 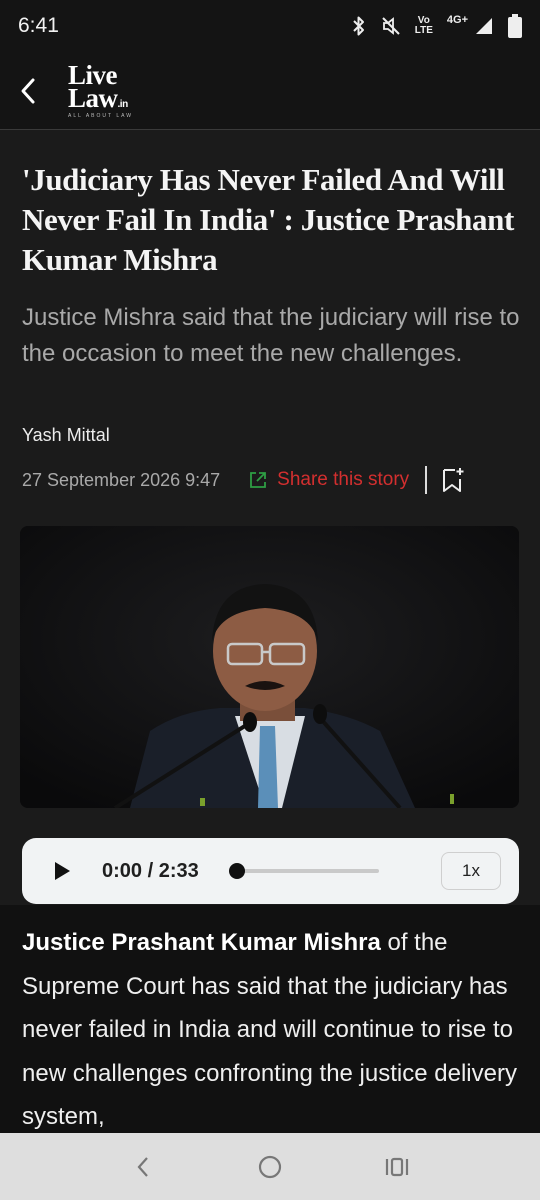 I want to click on logo-law-text: Law, so click(x=93, y=98).